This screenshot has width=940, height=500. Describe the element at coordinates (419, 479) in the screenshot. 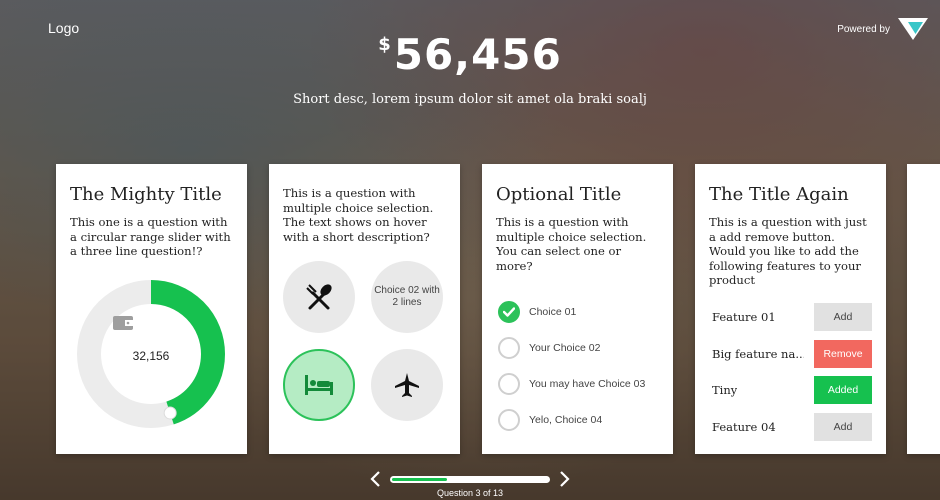

I see `progress-fill` at that location.